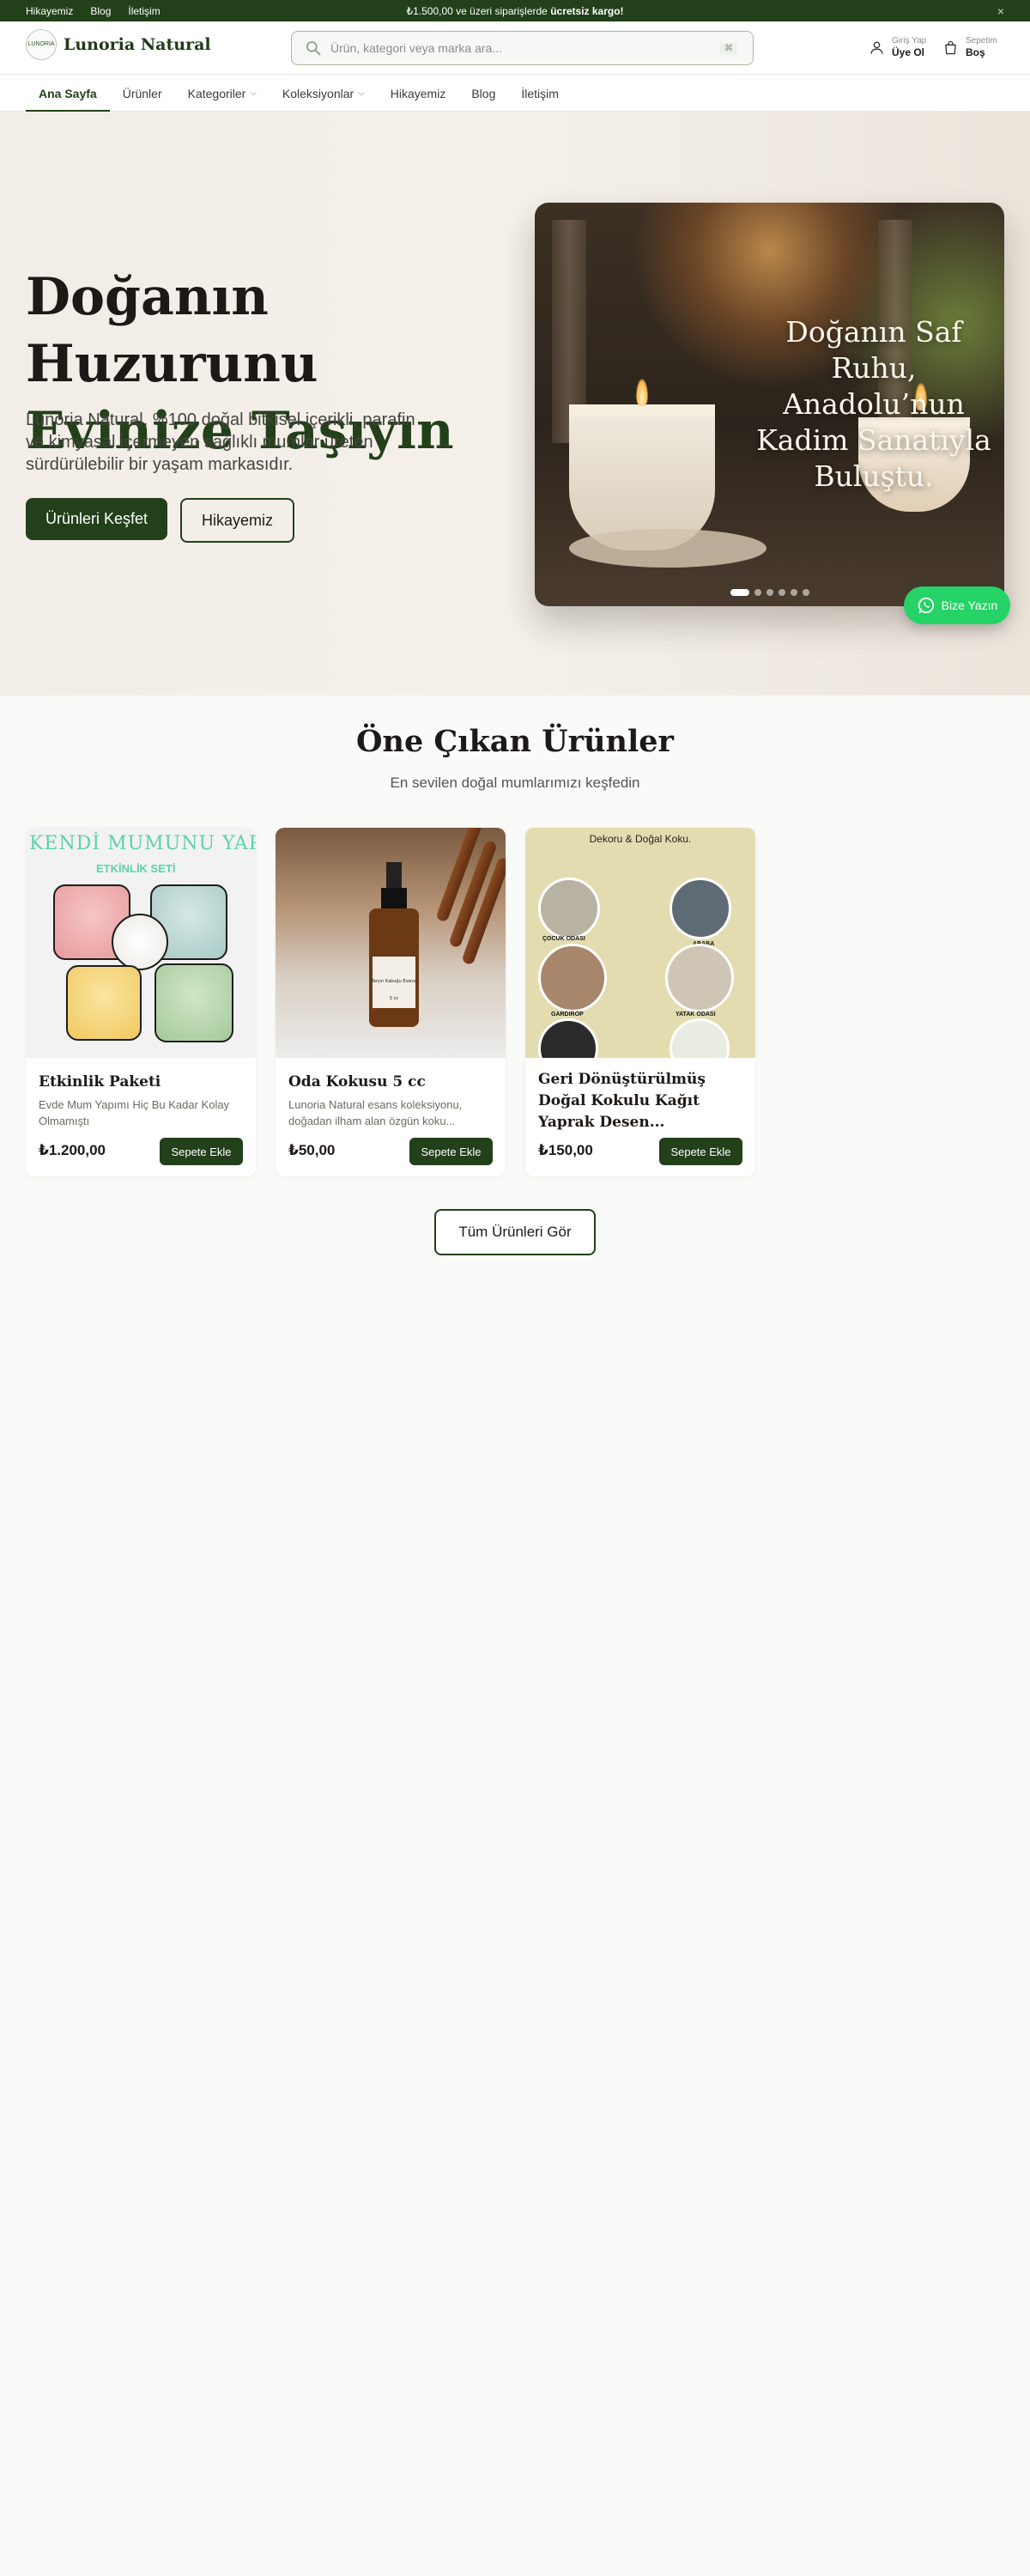  I want to click on nav-label: Blog, so click(483, 93).